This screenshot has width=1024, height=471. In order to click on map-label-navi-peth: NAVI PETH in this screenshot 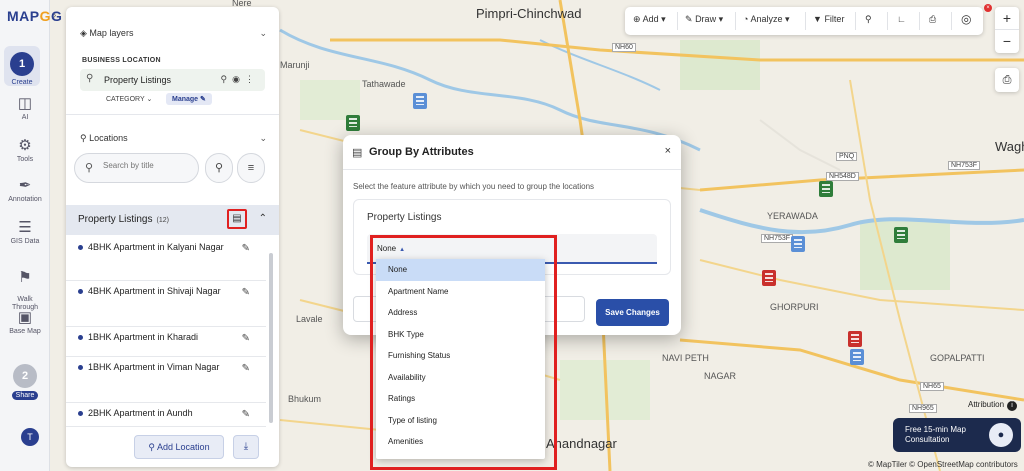, I will do `click(685, 358)`.